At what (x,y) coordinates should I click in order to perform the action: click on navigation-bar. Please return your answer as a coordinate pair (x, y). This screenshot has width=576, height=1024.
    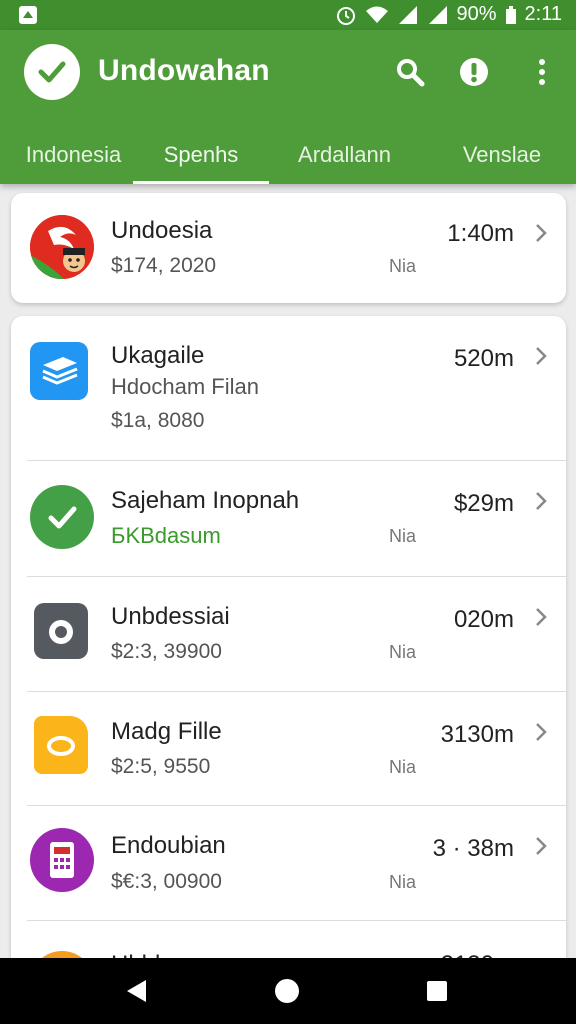
    Looking at the image, I should click on (288, 991).